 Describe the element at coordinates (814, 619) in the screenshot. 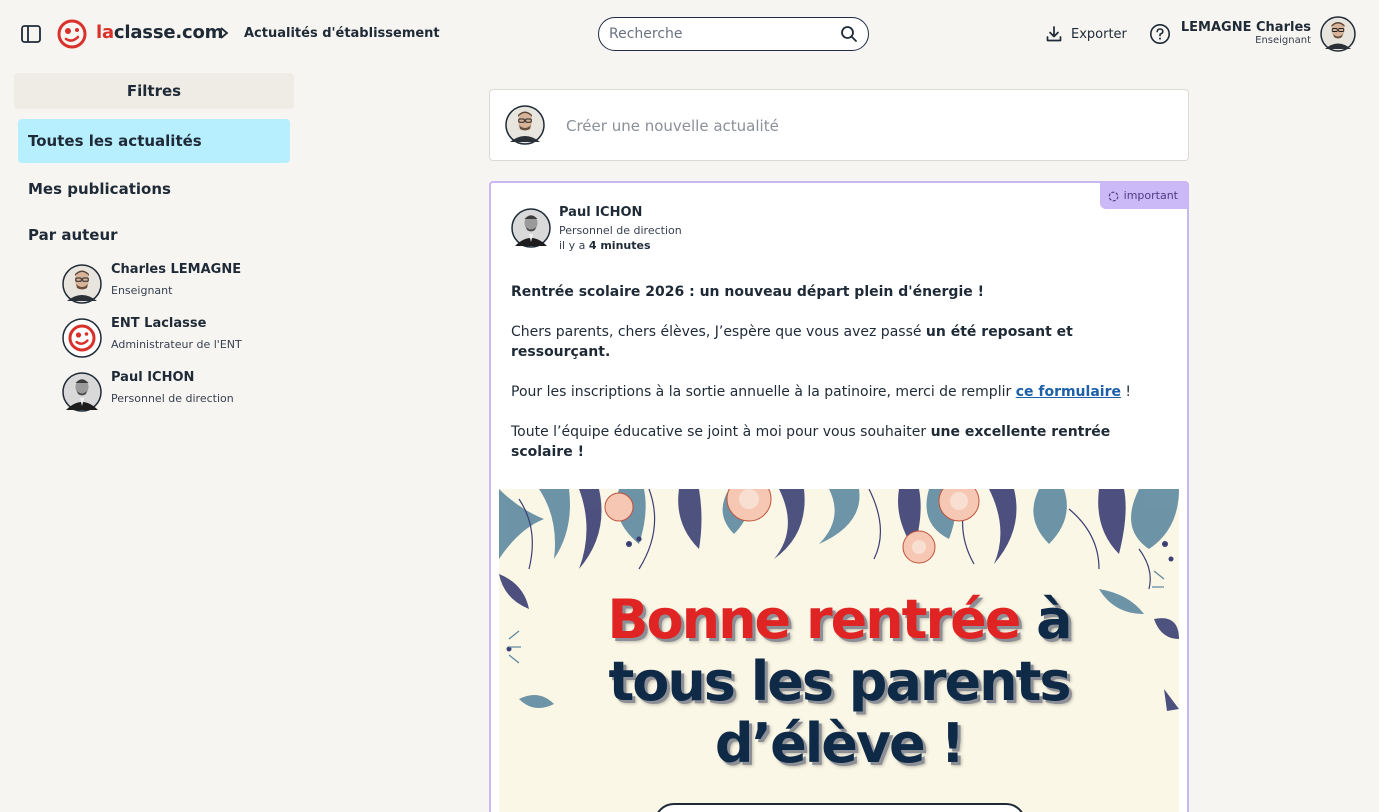

I see `banner-red-text: Bonne rentrée` at that location.